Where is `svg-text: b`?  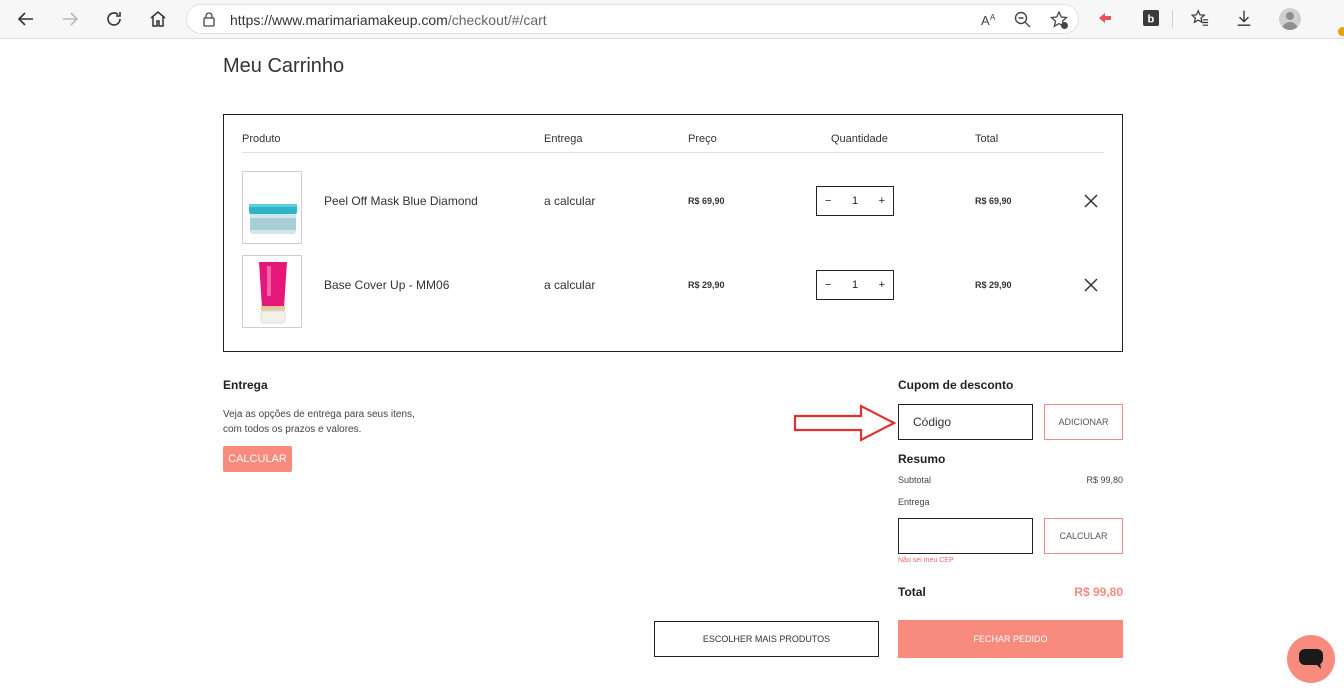
svg-text: b is located at coordinates (1151, 20).